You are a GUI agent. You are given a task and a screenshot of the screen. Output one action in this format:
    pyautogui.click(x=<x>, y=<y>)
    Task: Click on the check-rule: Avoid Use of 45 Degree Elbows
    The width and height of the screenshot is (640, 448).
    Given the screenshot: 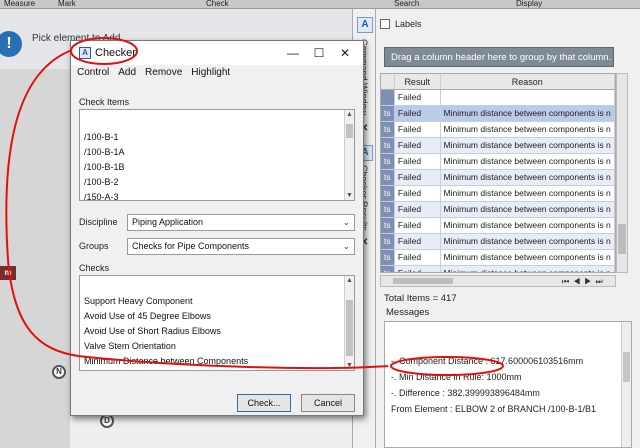 What is the action you would take?
    pyautogui.click(x=147, y=316)
    